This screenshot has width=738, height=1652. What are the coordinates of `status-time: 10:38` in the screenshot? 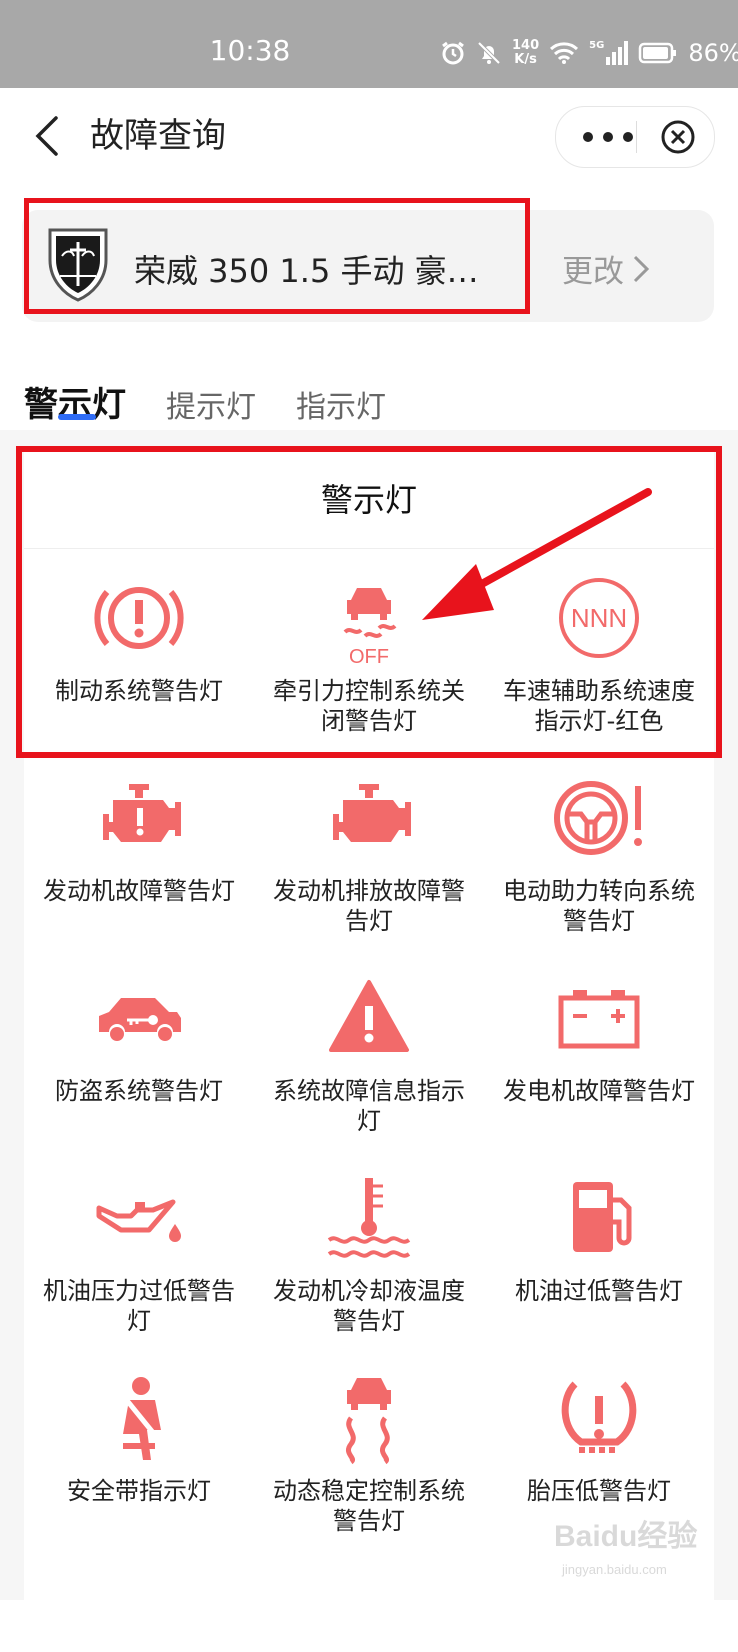 It's located at (250, 50).